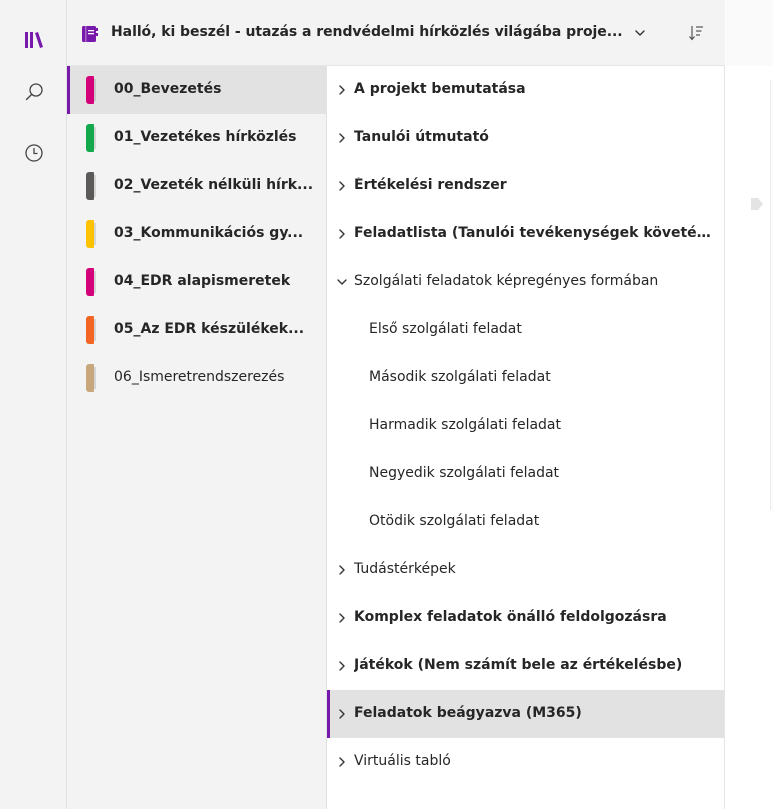 This screenshot has height=809, width=773. I want to click on page-item: Értékelési rendszer, so click(525, 186).